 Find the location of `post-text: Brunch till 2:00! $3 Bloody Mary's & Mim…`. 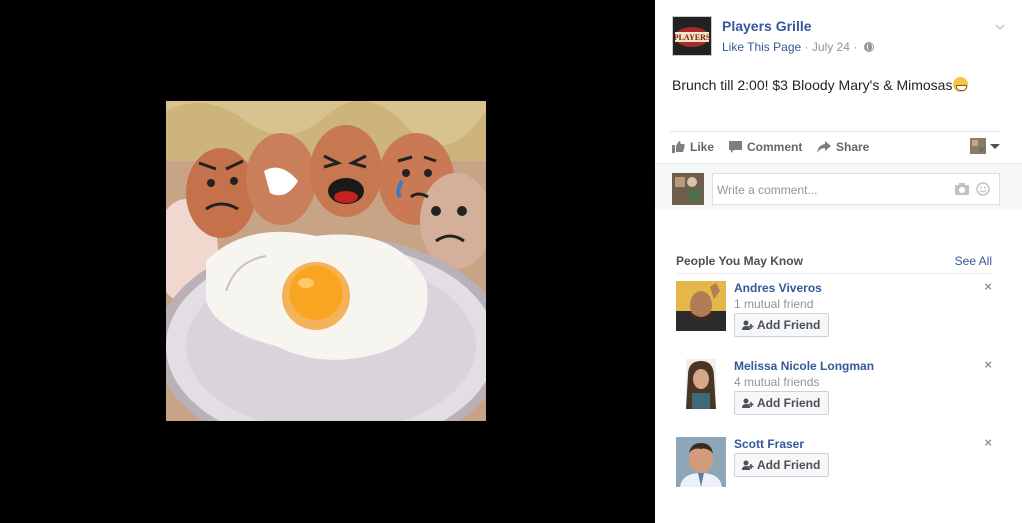

post-text: Brunch till 2:00! $3 Bloody Mary's & Mim… is located at coordinates (820, 85).